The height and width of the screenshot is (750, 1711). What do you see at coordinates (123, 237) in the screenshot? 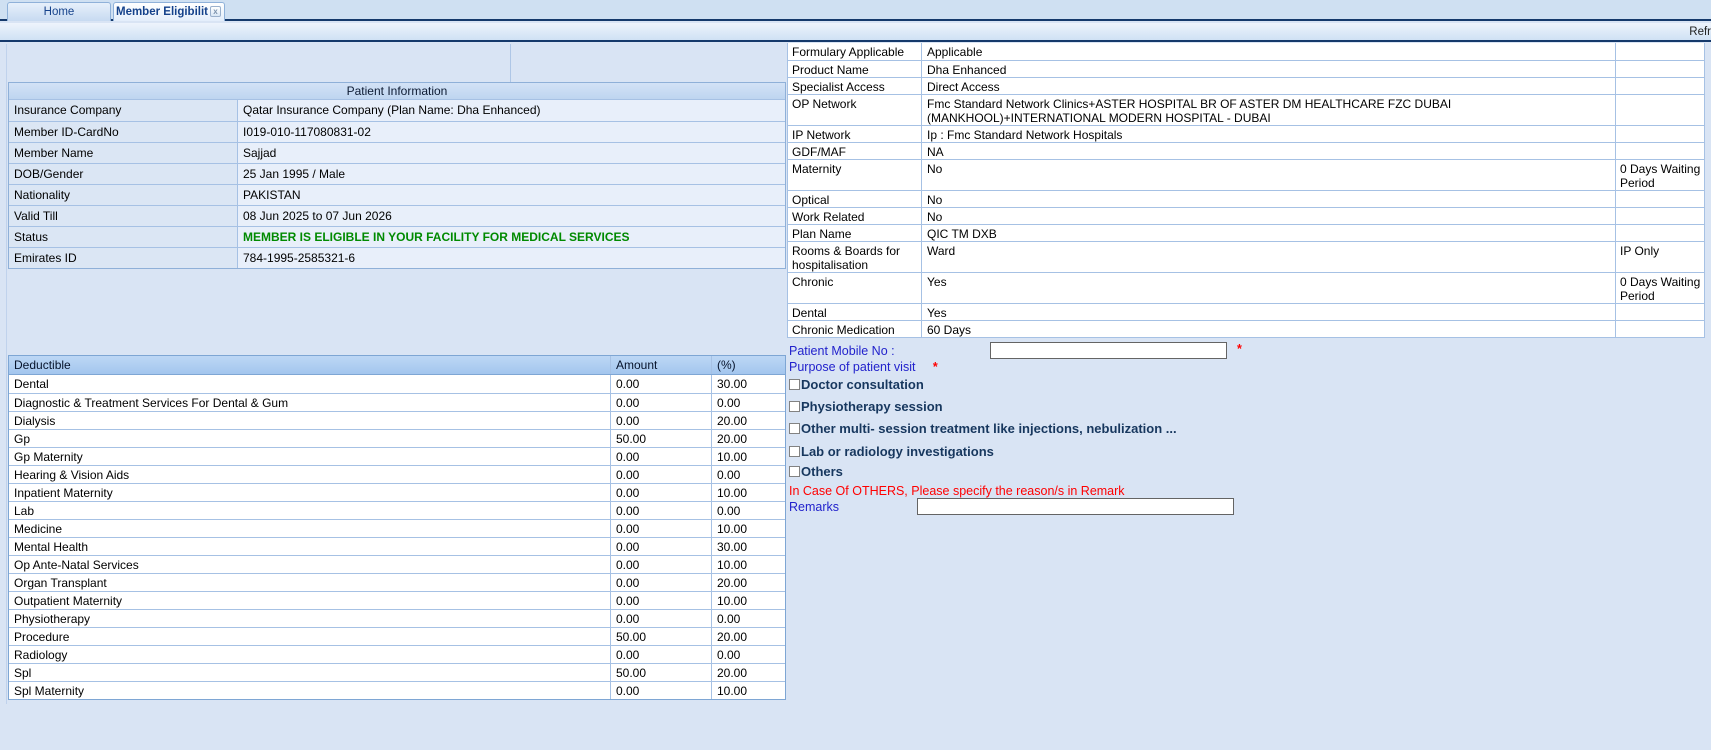
I see `field-label: Status` at bounding box center [123, 237].